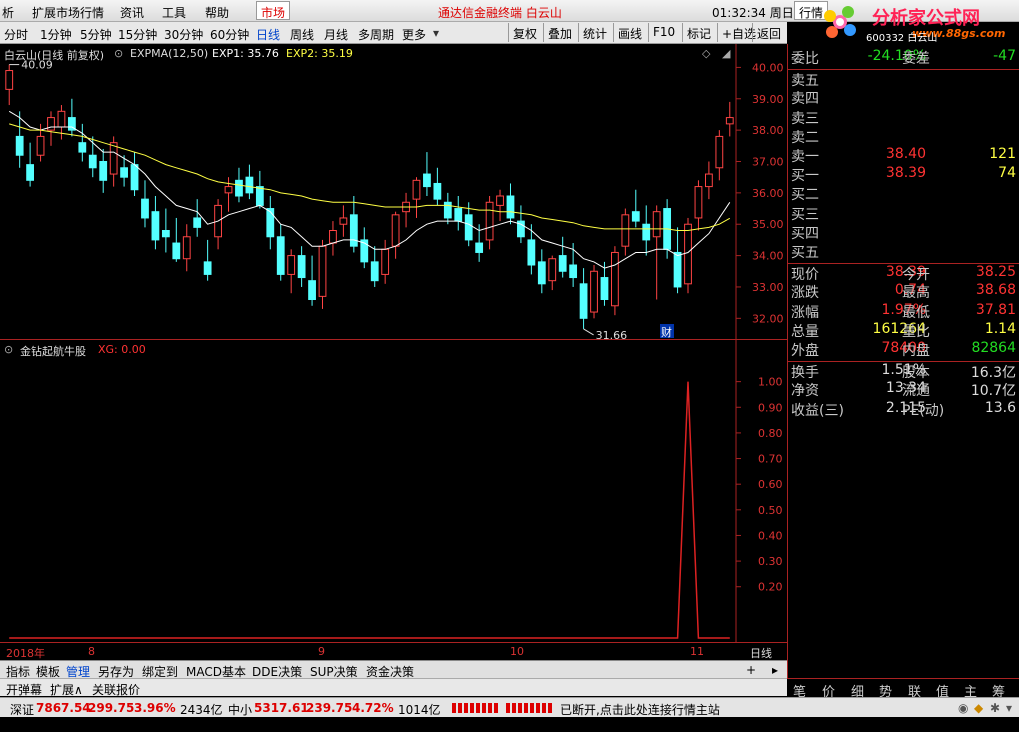  Describe the element at coordinates (768, 224) in the screenshot. I see `y-tick-label: 35.00` at that location.